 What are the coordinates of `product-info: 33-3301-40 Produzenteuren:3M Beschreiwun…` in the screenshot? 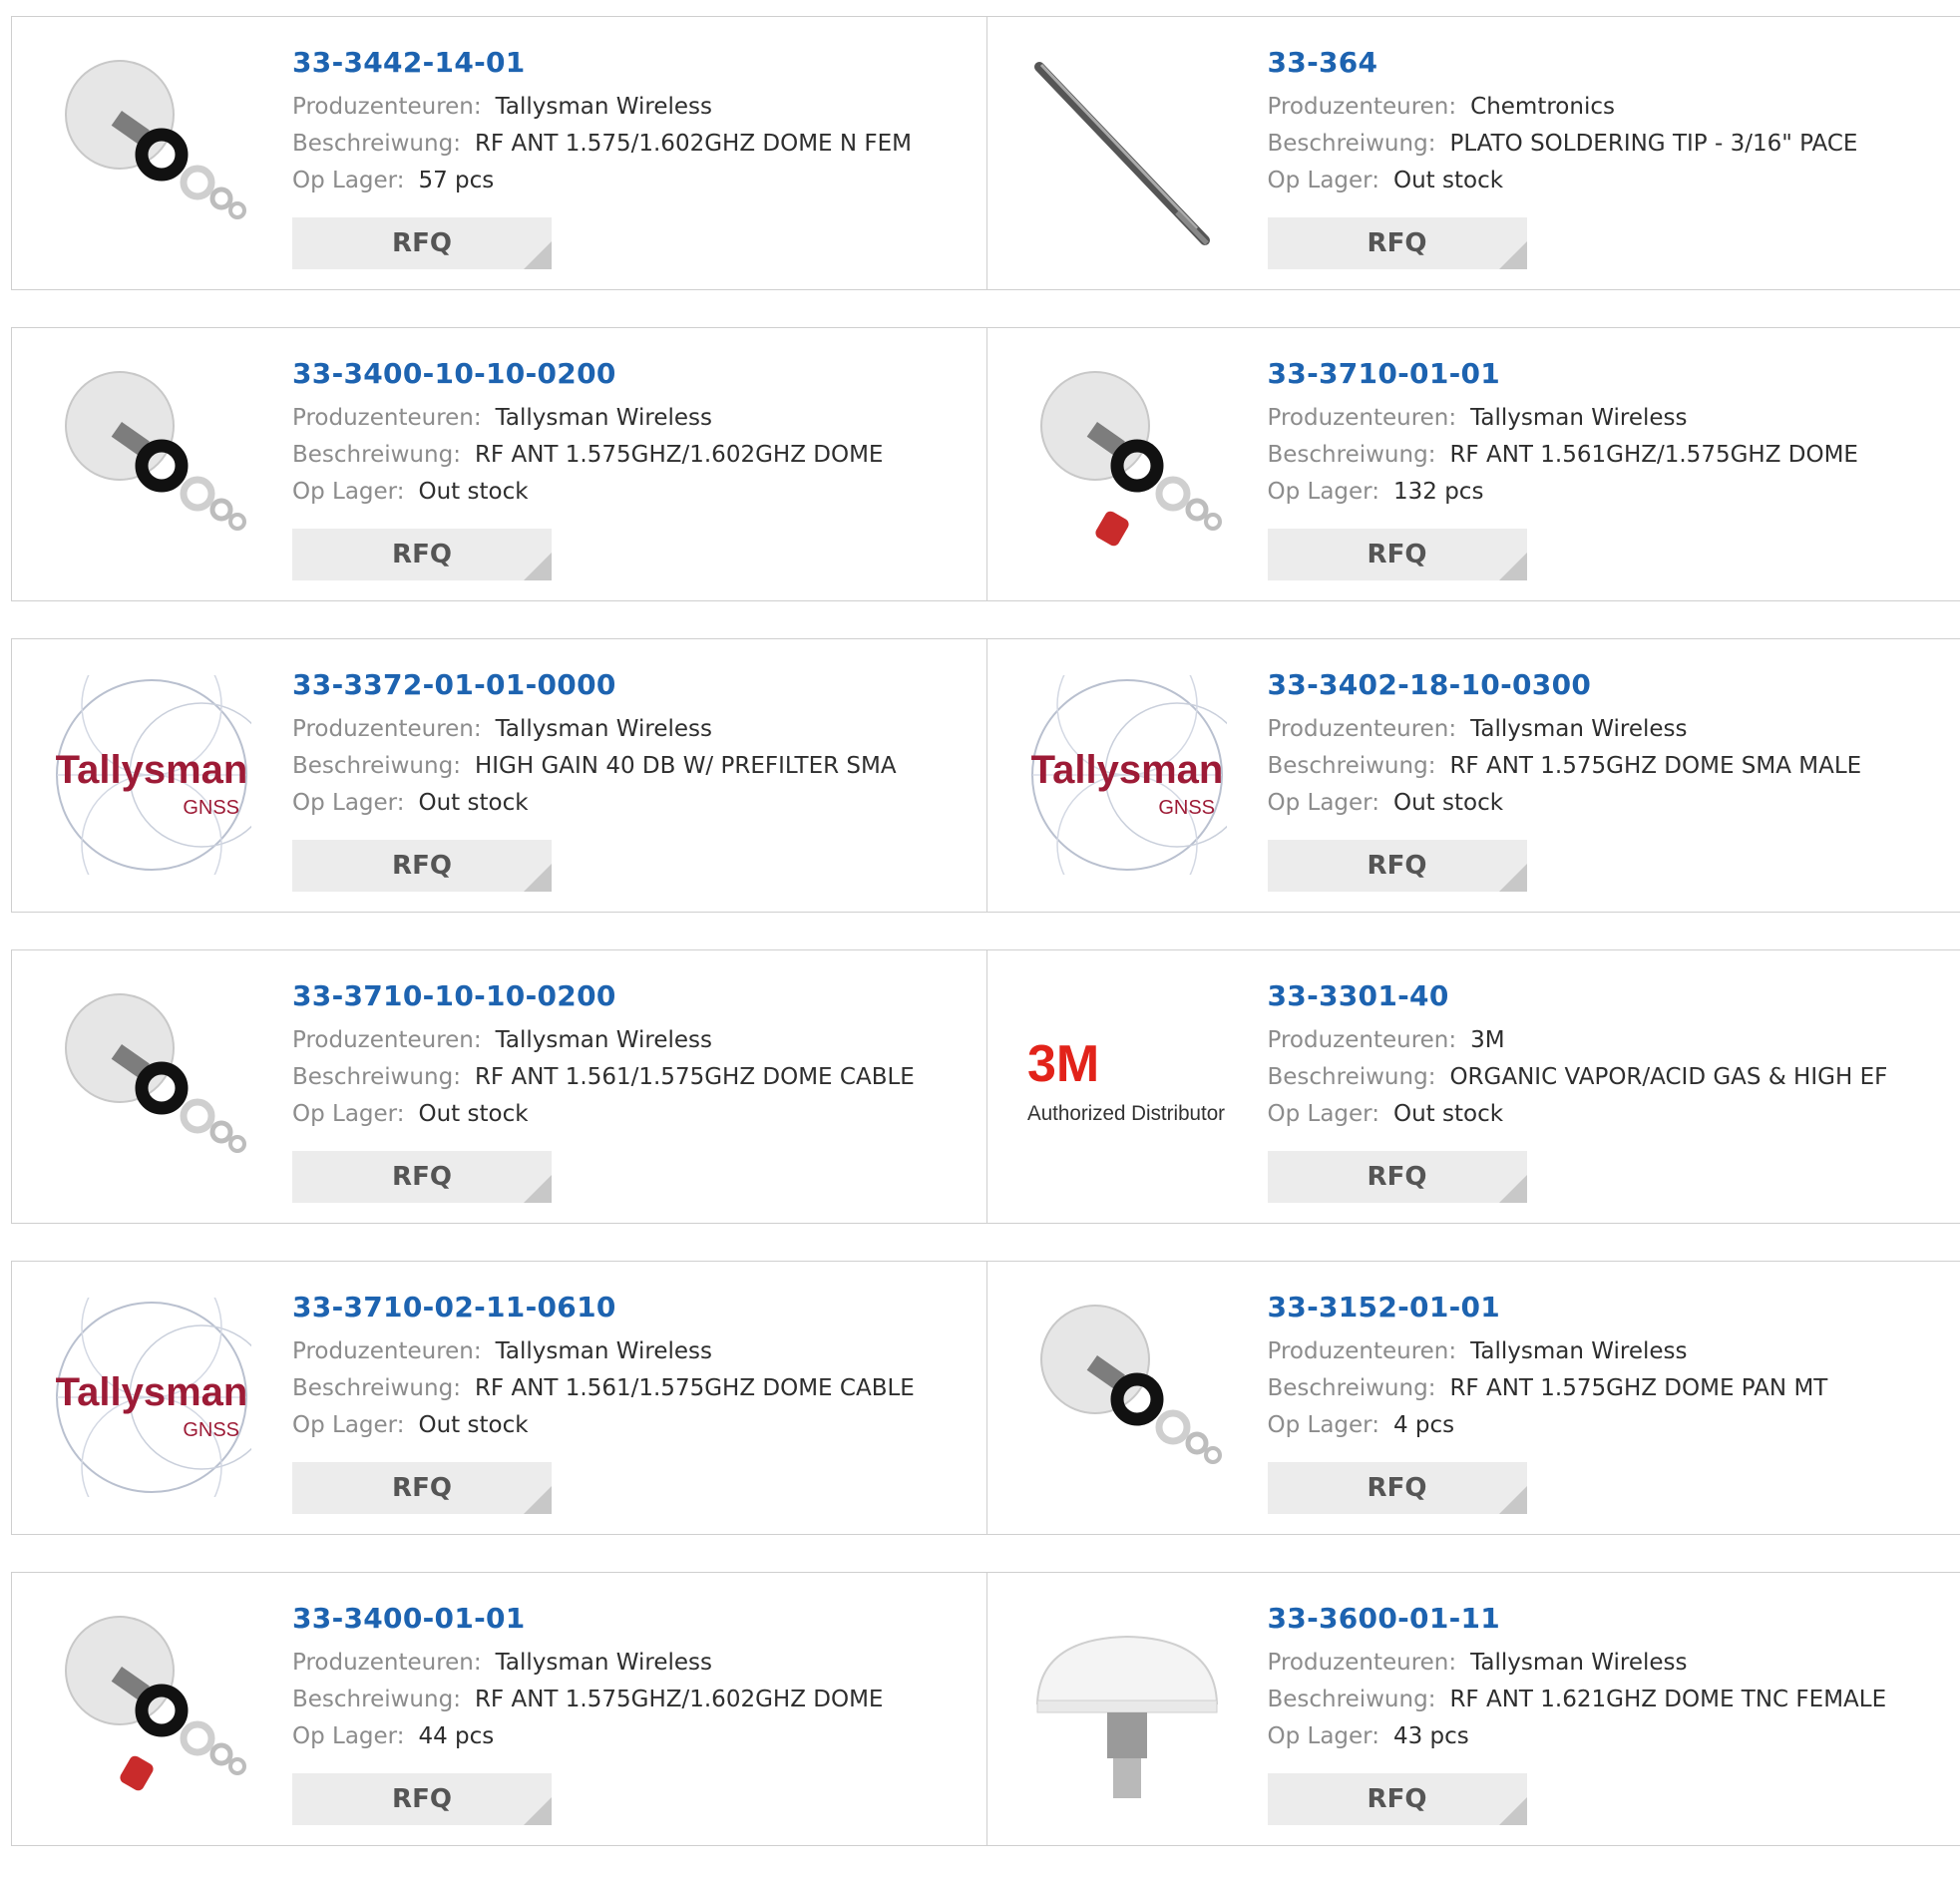 It's located at (1578, 1055).